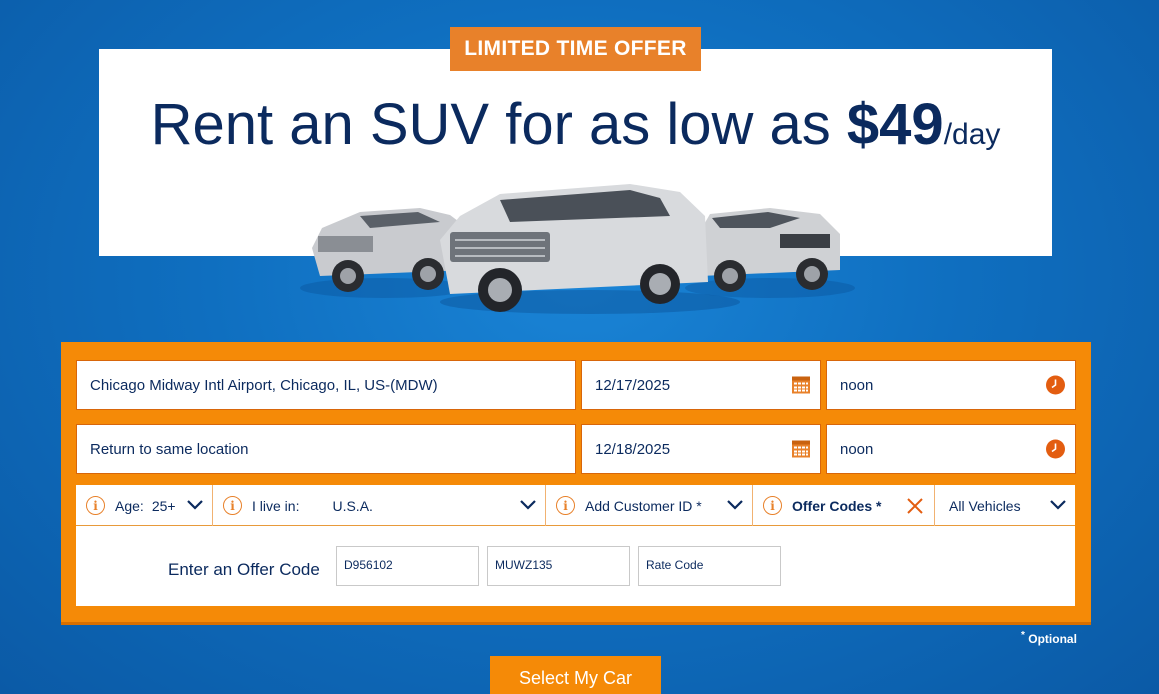 The height and width of the screenshot is (694, 1159). What do you see at coordinates (379, 505) in the screenshot?
I see `residence-select: i I live in: U.S.A.` at bounding box center [379, 505].